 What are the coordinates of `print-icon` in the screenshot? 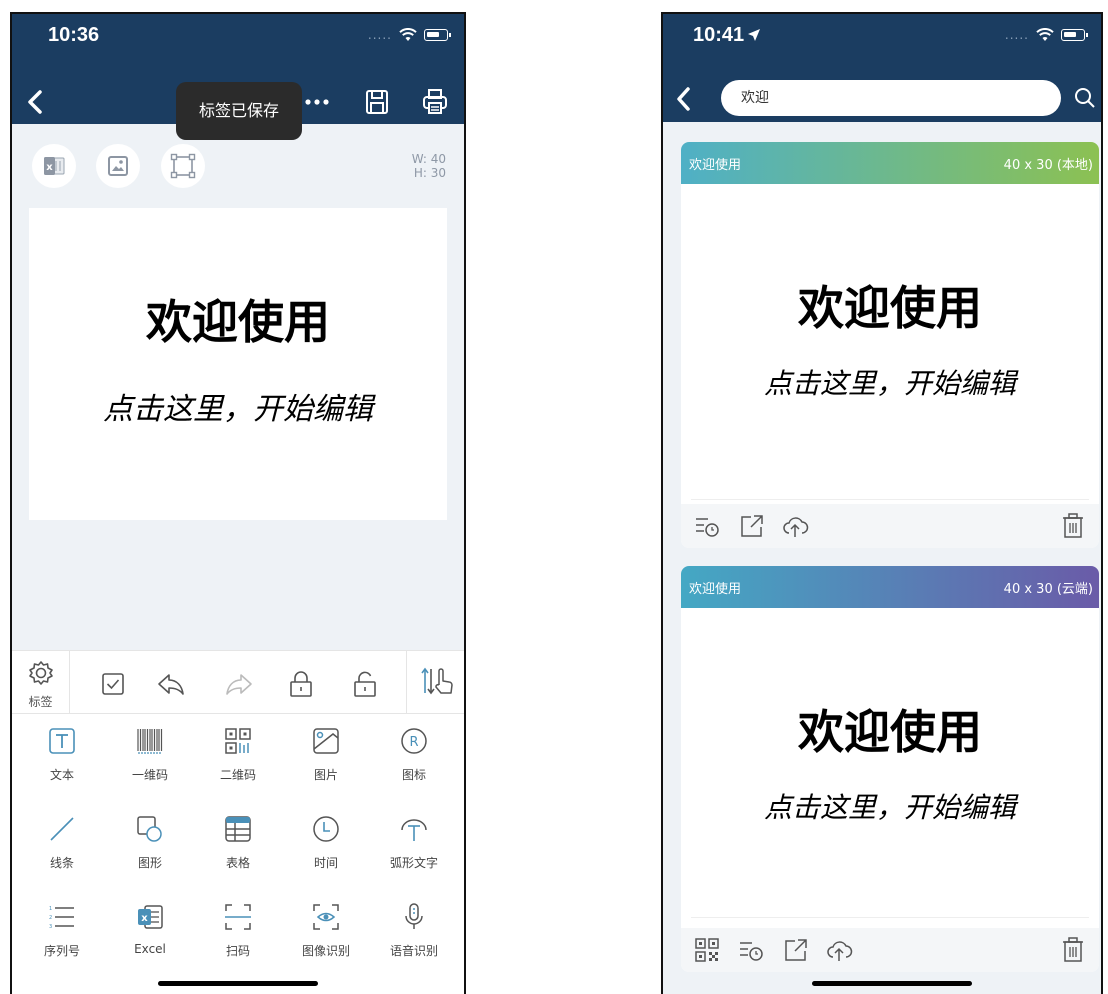 It's located at (435, 102).